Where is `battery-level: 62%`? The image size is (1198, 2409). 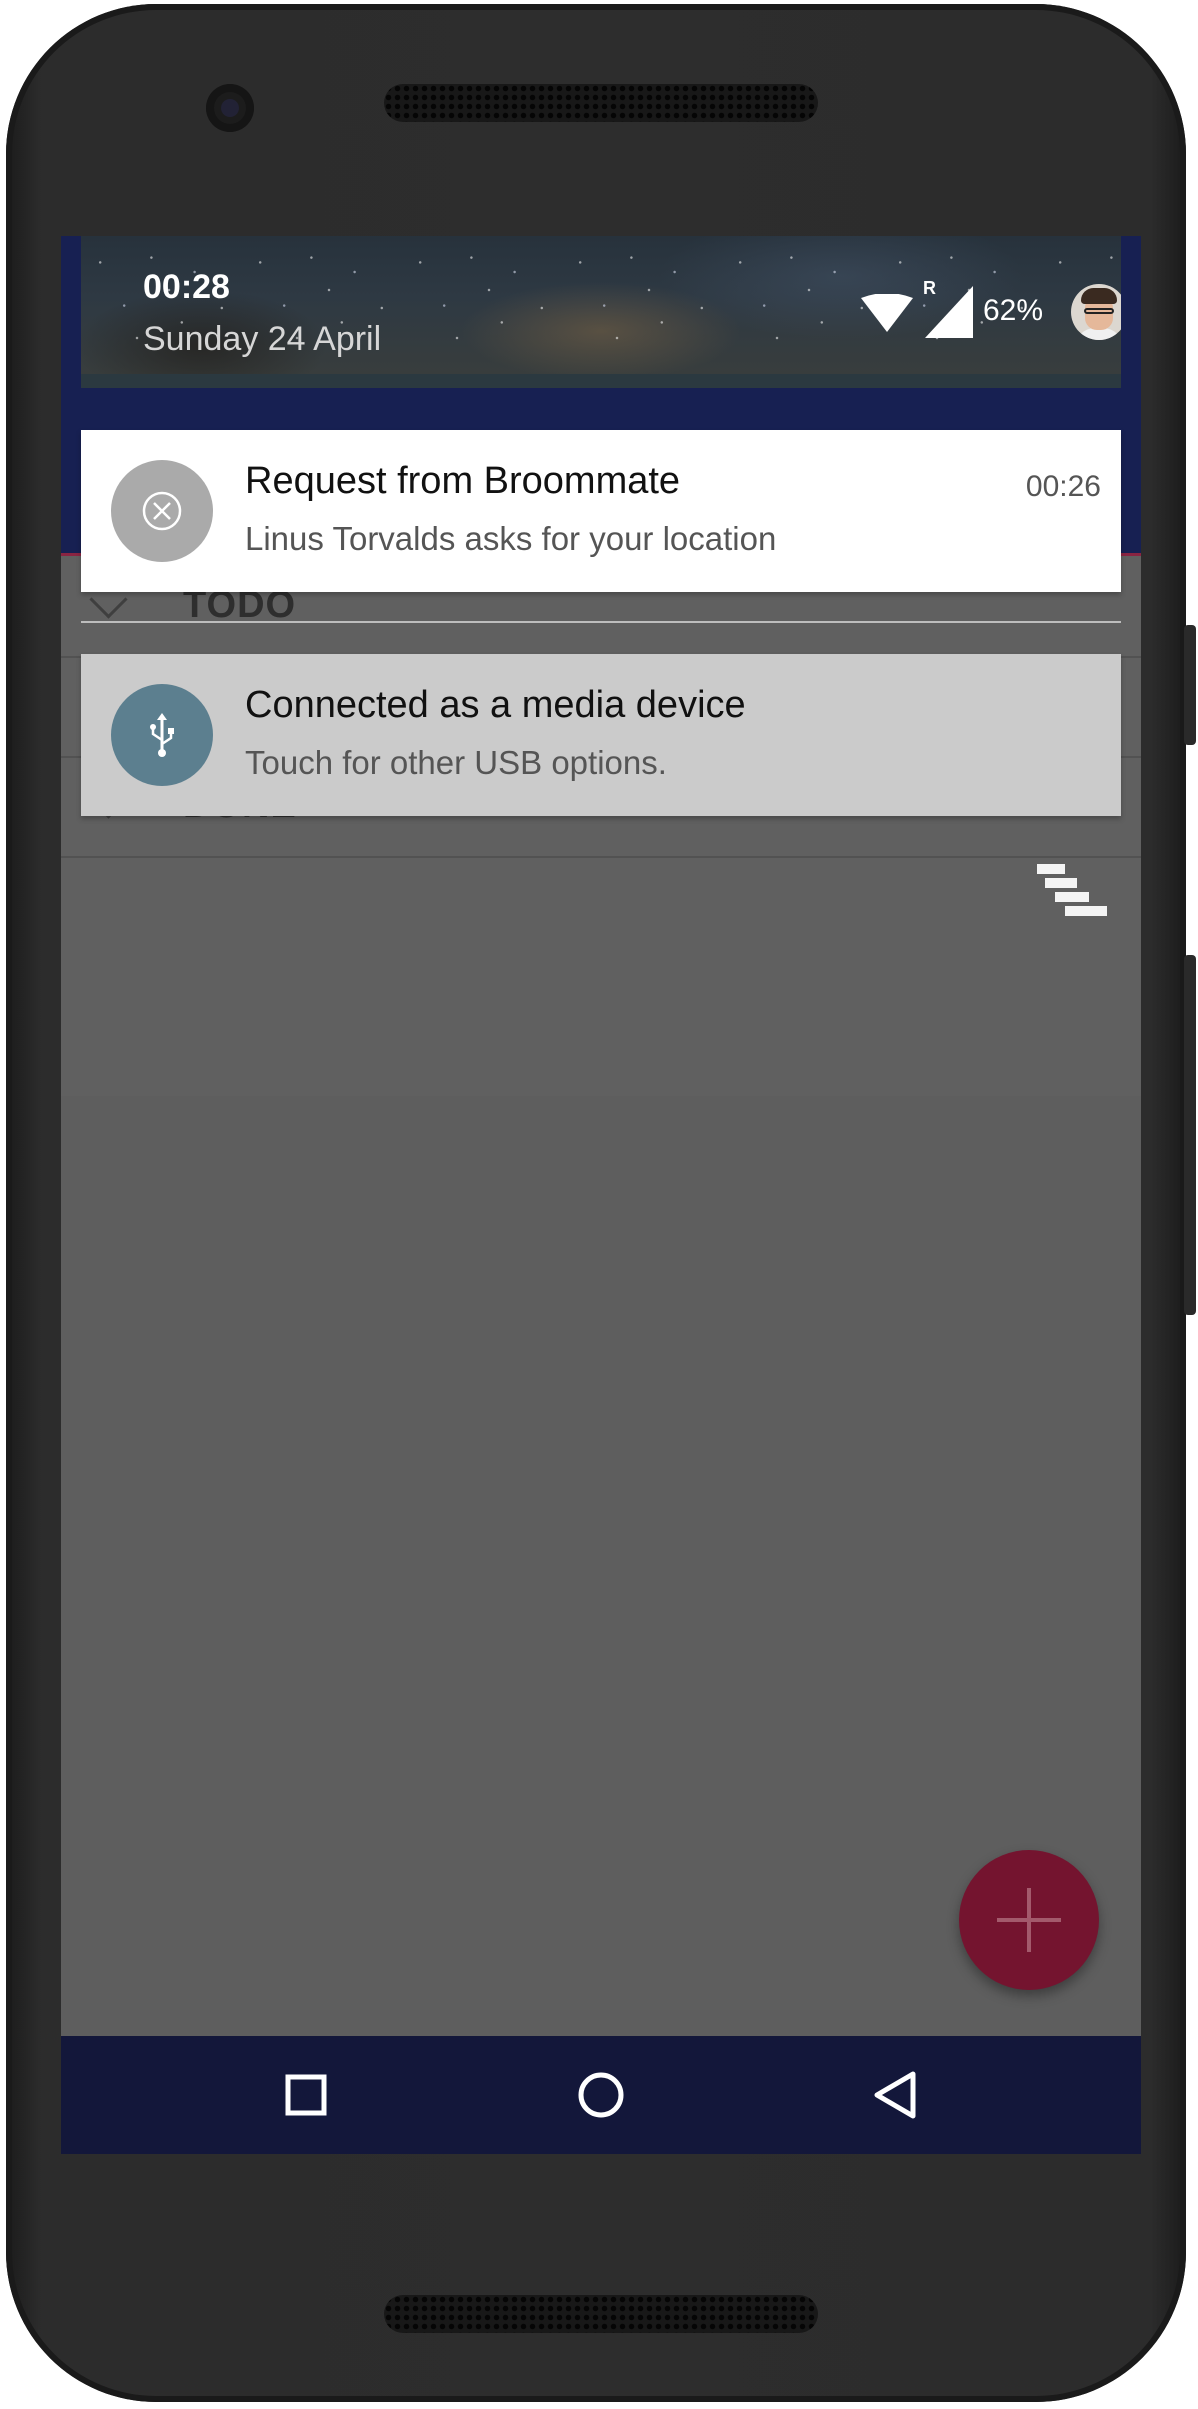 battery-level: 62% is located at coordinates (1013, 310).